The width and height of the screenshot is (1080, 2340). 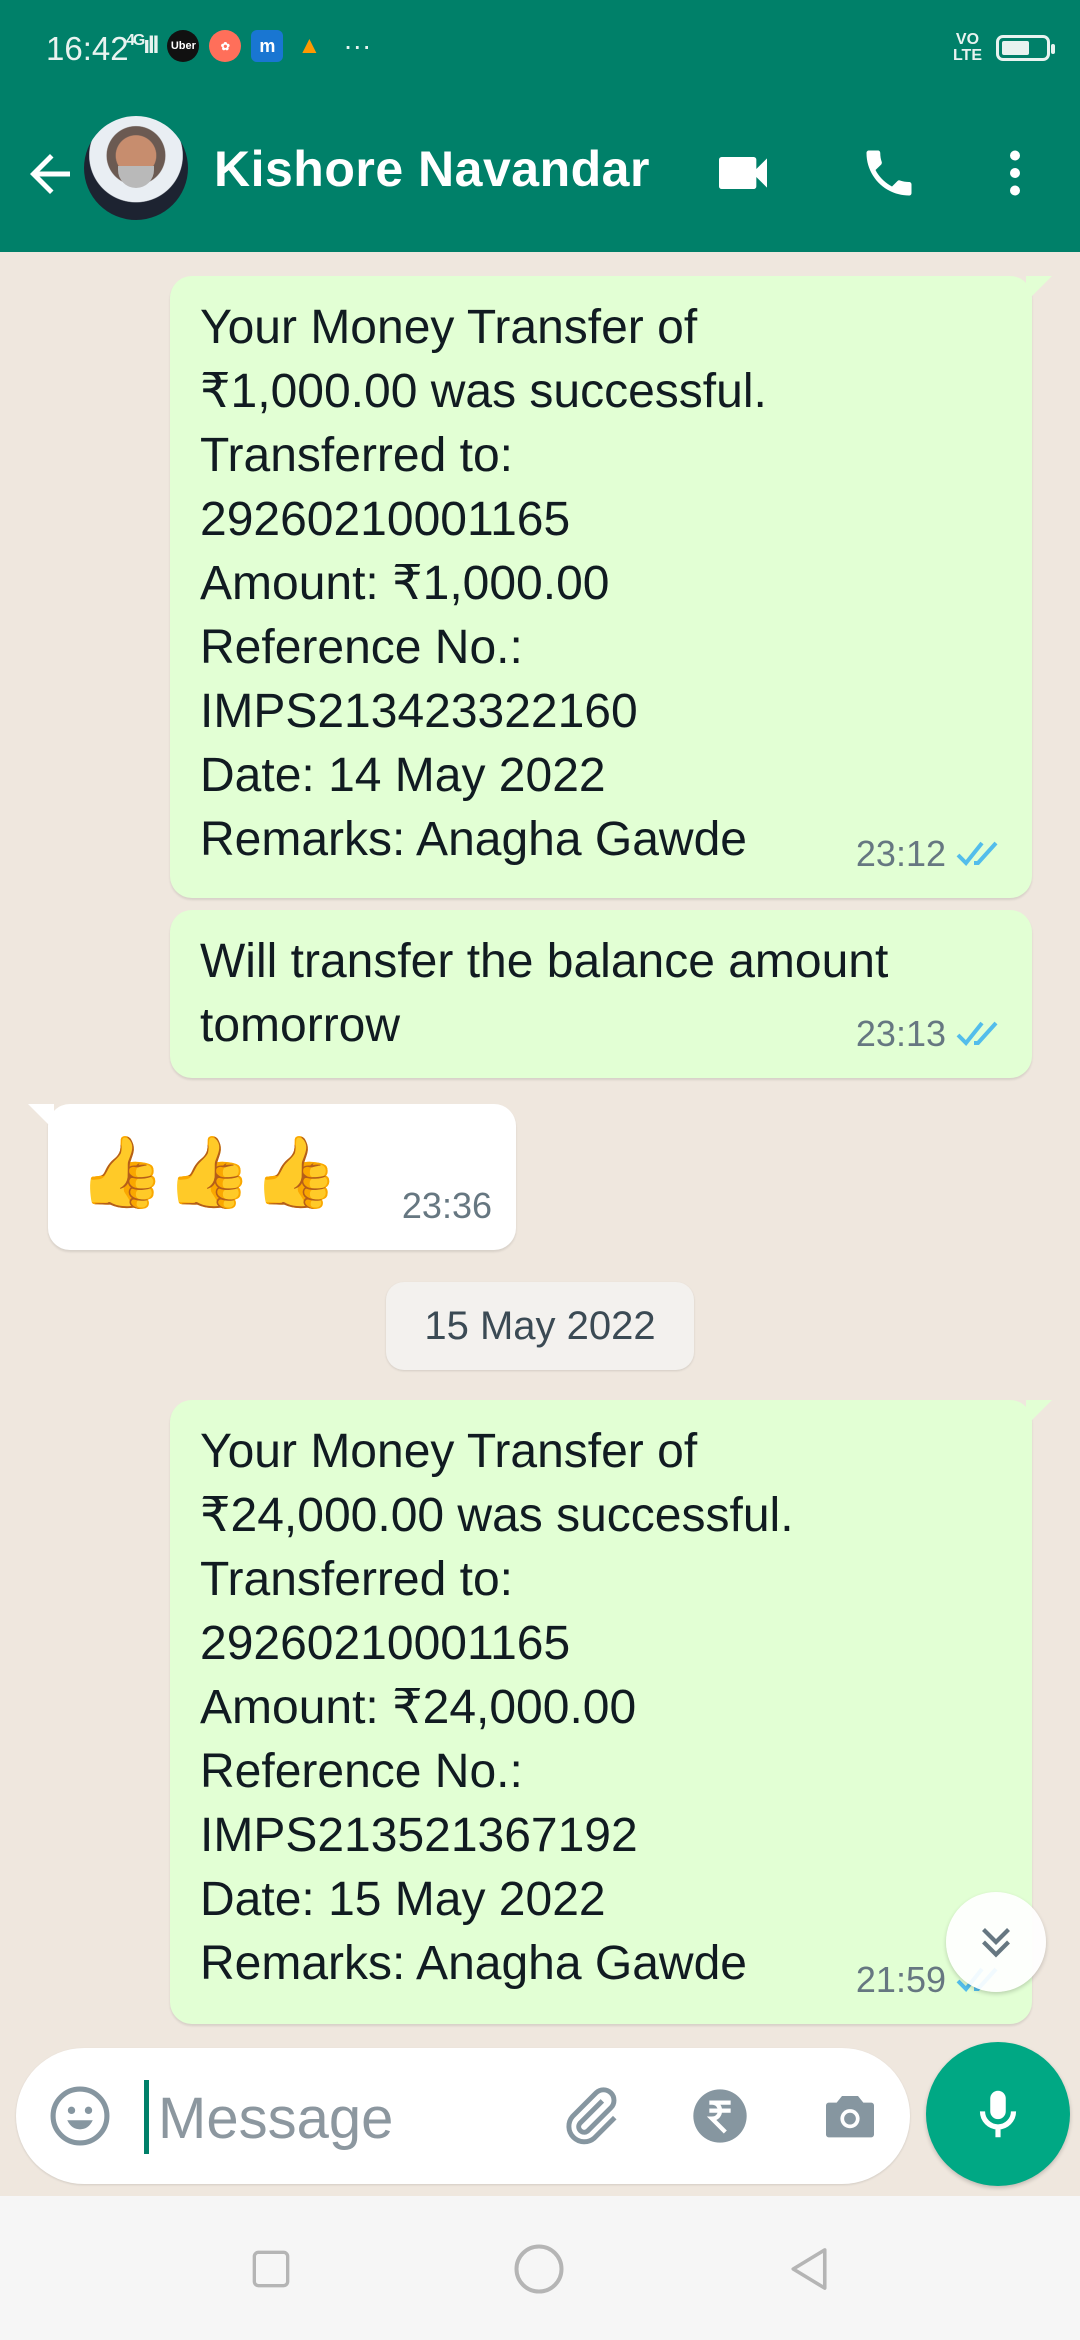 I want to click on uber-icon: Uber, so click(x=183, y=46).